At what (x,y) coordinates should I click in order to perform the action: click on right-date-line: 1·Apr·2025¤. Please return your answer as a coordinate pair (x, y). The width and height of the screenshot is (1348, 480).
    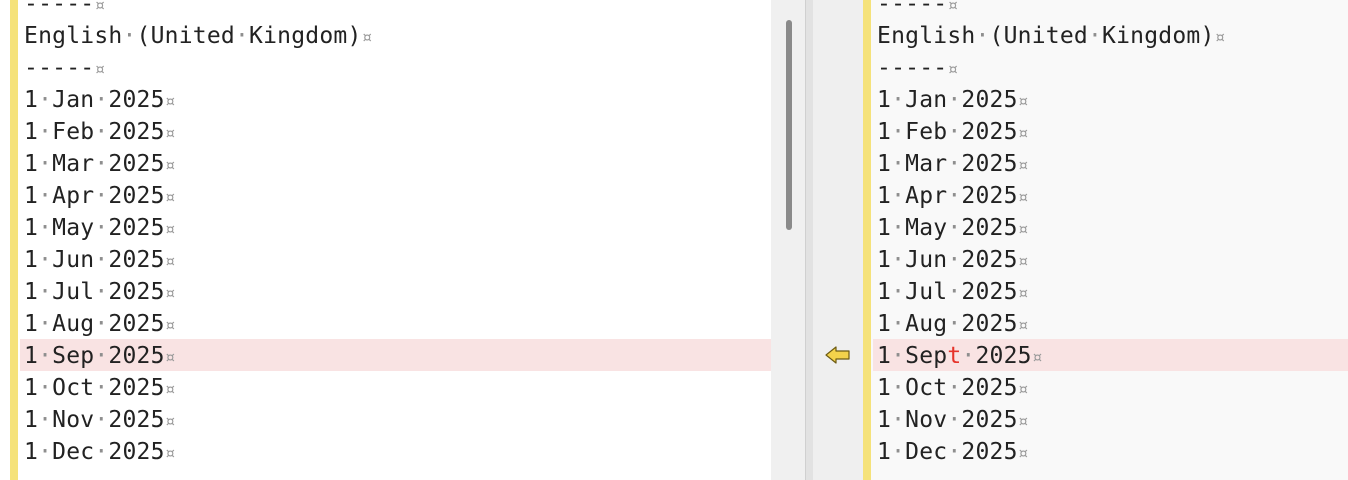
    Looking at the image, I should click on (953, 196).